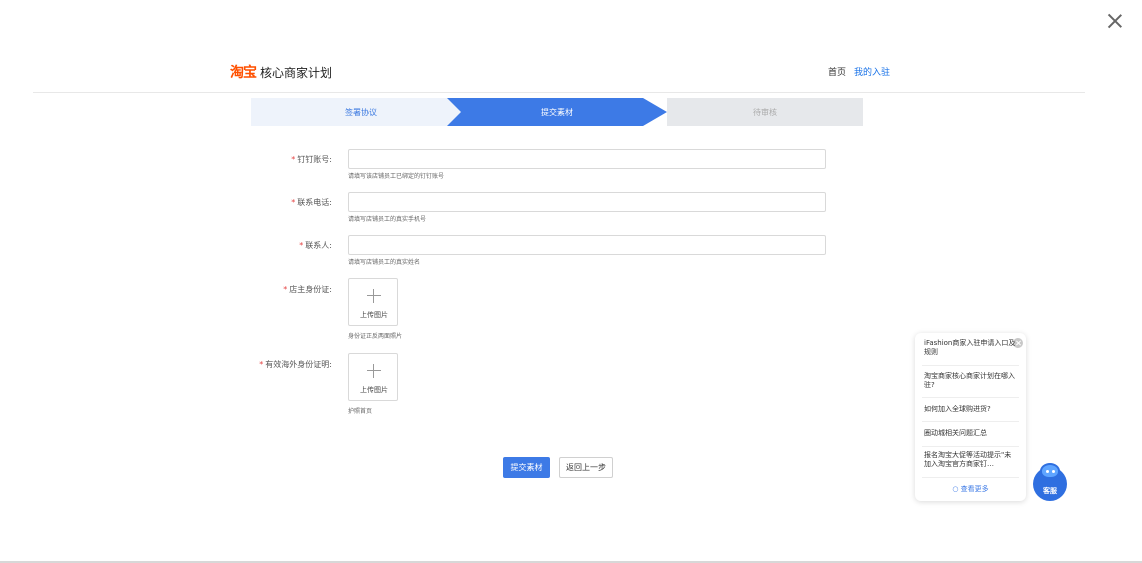  I want to click on robot-icon, so click(1050, 471).